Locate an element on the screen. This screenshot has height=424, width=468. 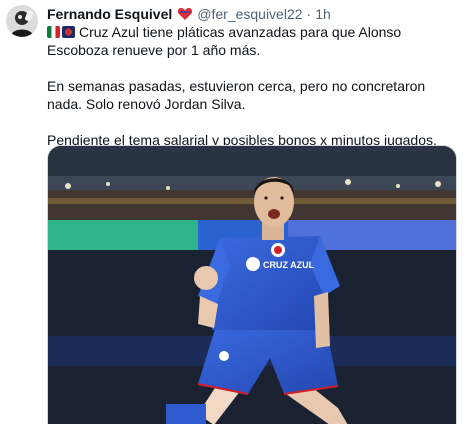
author-handle: @fer_esquivel22 is located at coordinates (249, 14).